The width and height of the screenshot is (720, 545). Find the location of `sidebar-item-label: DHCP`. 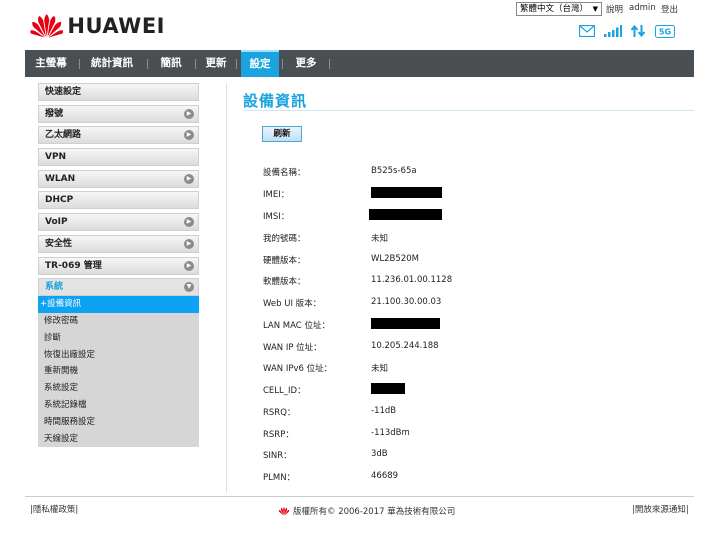

sidebar-item-label: DHCP is located at coordinates (59, 200).